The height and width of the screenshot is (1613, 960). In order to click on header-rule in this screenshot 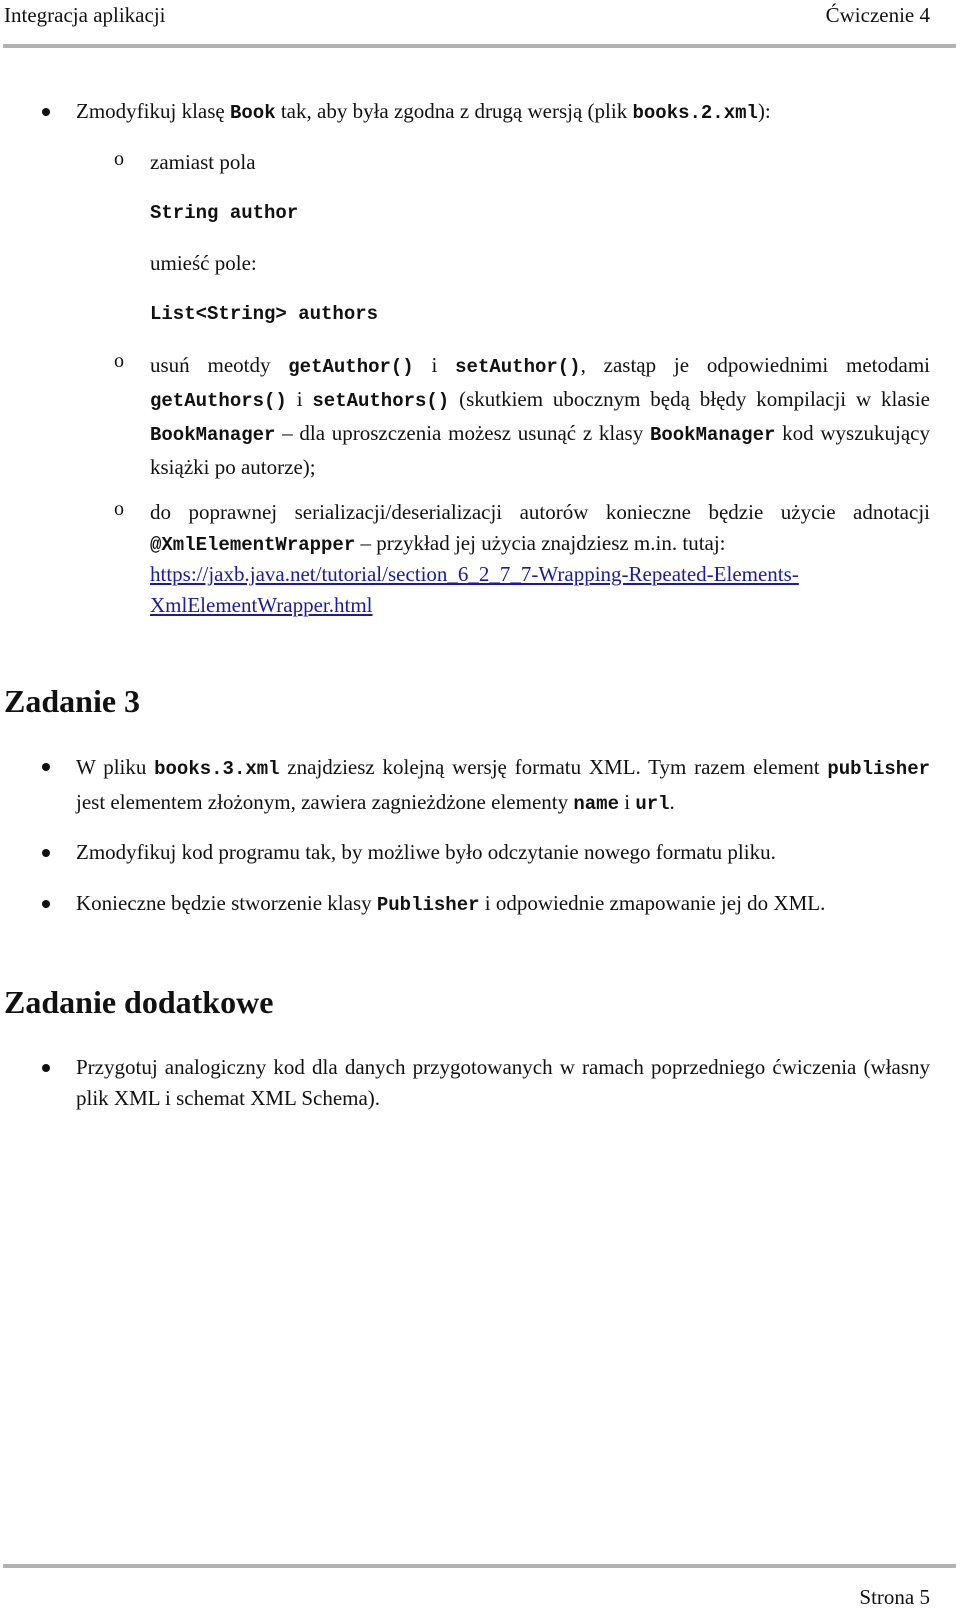, I will do `click(479, 46)`.